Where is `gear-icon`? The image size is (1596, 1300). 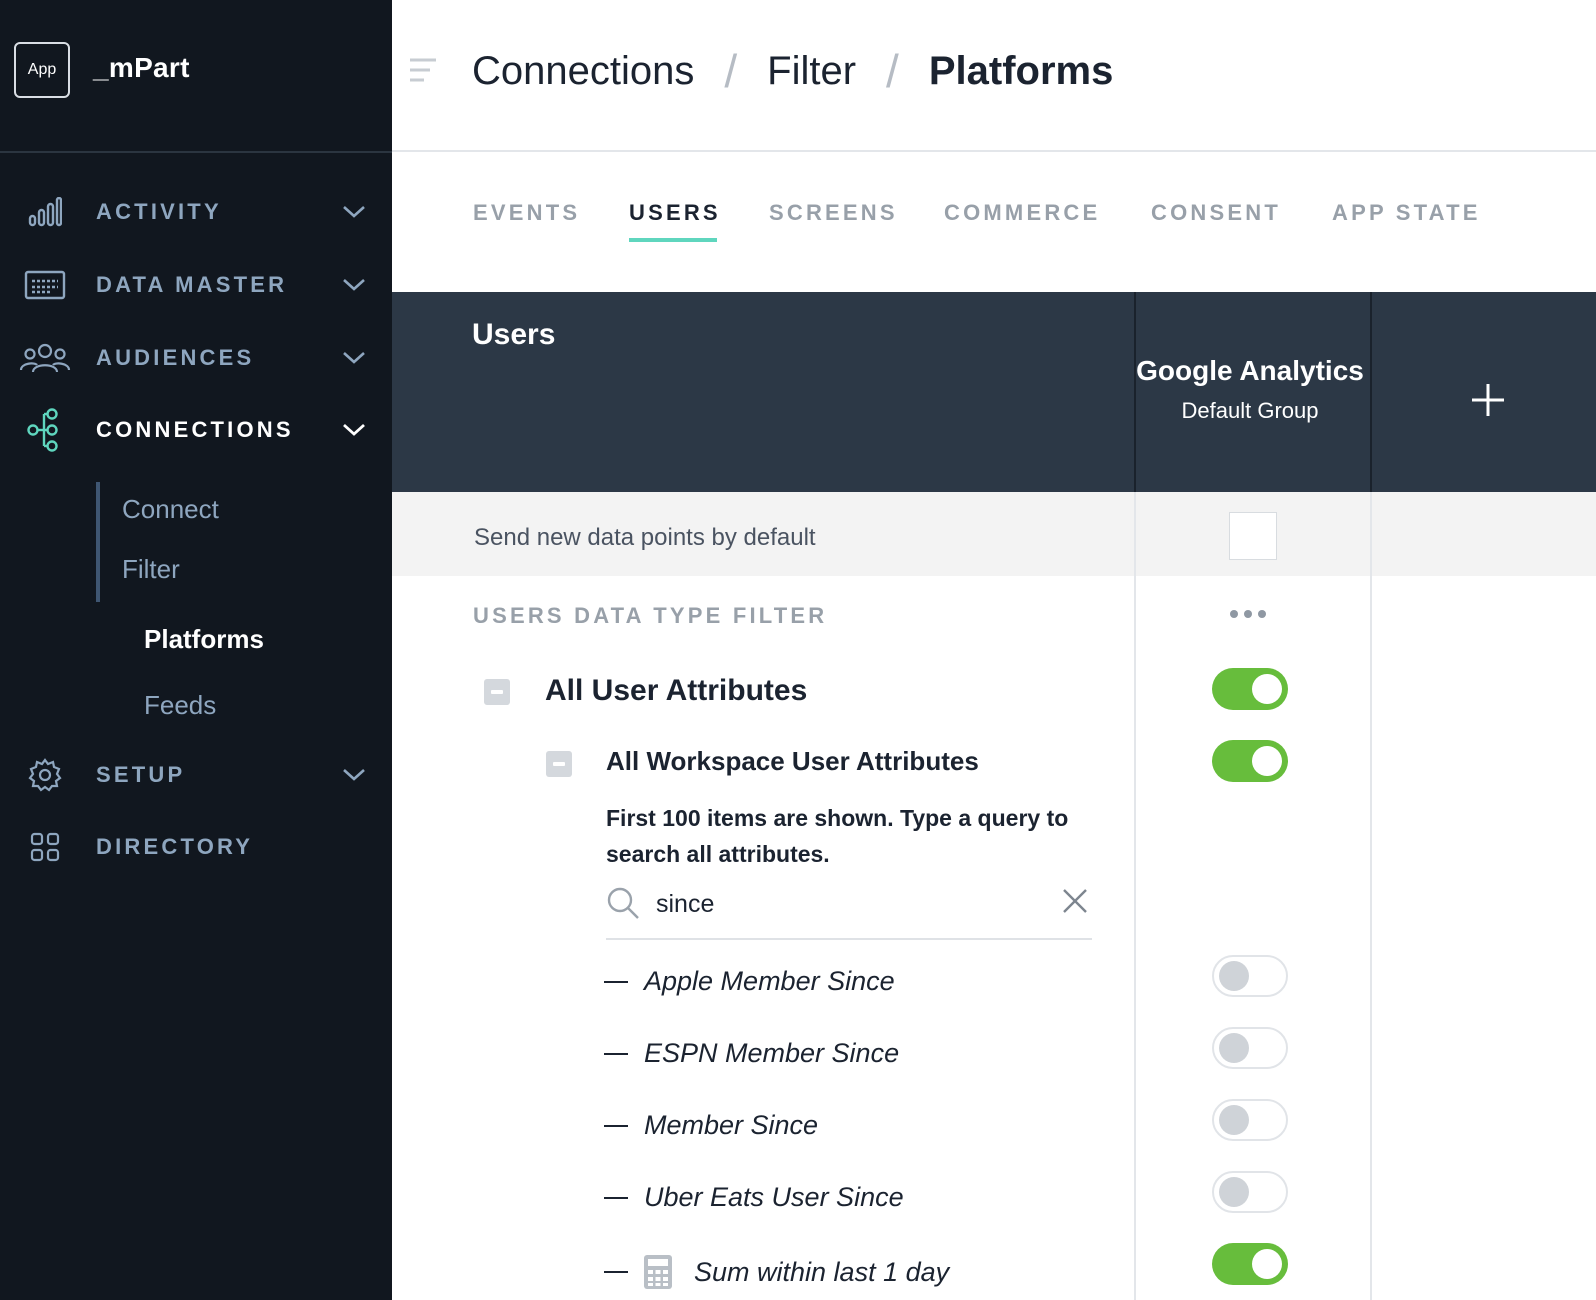 gear-icon is located at coordinates (45, 775).